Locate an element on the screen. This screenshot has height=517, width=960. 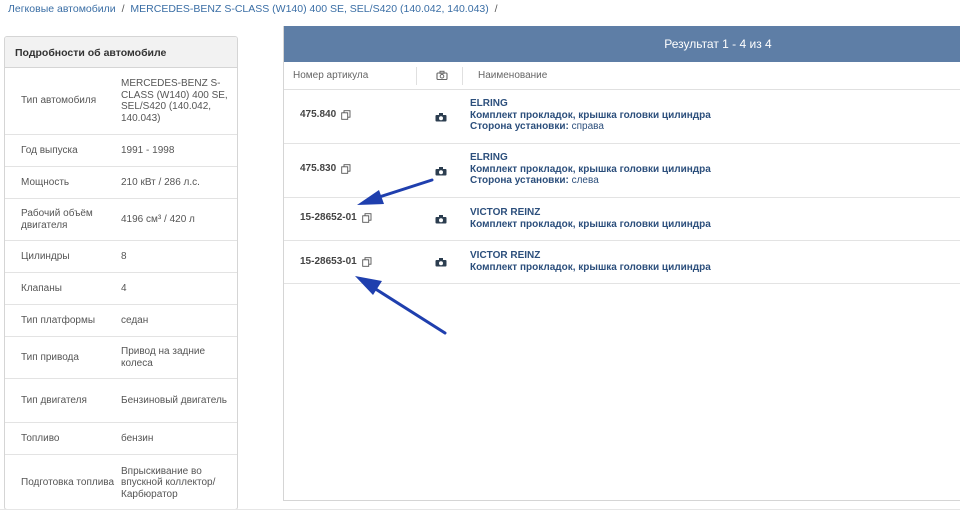
column-article-number: Номер артикула is located at coordinates (330, 75).